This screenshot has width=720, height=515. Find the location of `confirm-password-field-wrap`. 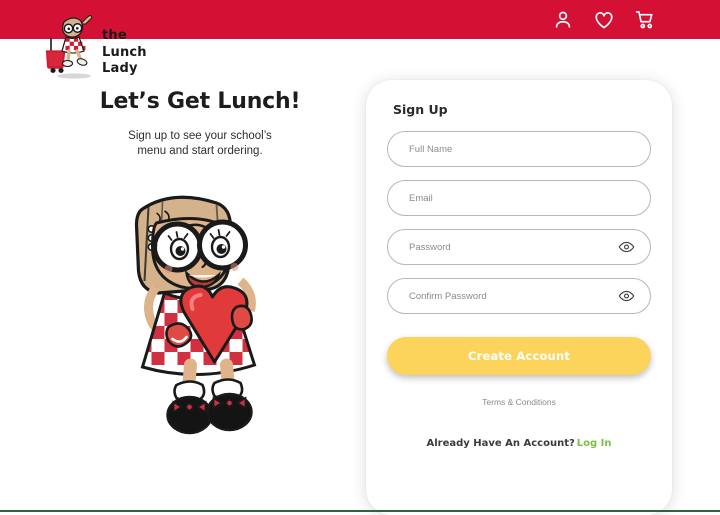

confirm-password-field-wrap is located at coordinates (519, 296).